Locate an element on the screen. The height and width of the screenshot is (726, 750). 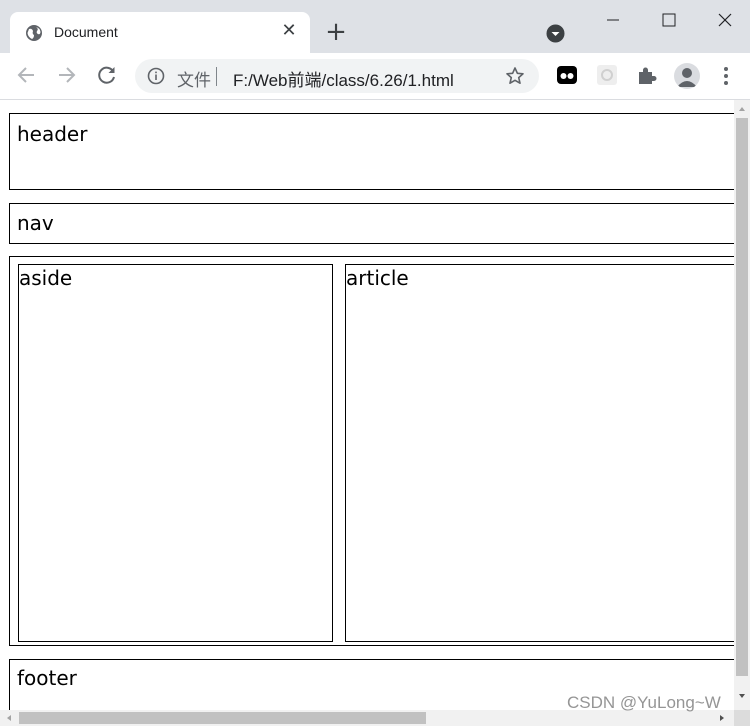
watermark-text: CSDN @YuLong~W is located at coordinates (644, 702).